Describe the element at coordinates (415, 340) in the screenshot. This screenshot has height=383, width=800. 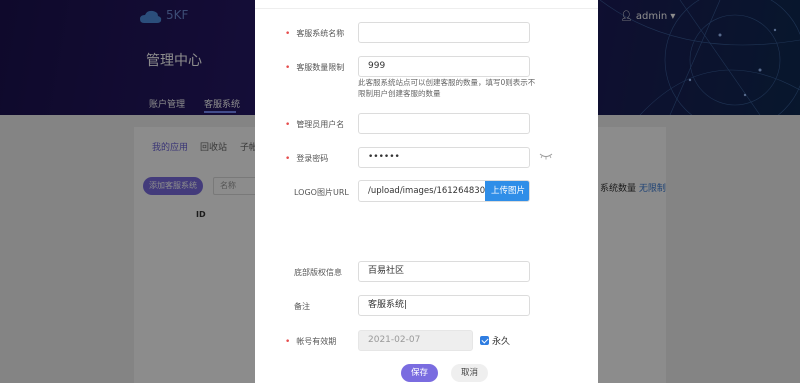
I see `expiry-date-input: 2021-02-07` at that location.